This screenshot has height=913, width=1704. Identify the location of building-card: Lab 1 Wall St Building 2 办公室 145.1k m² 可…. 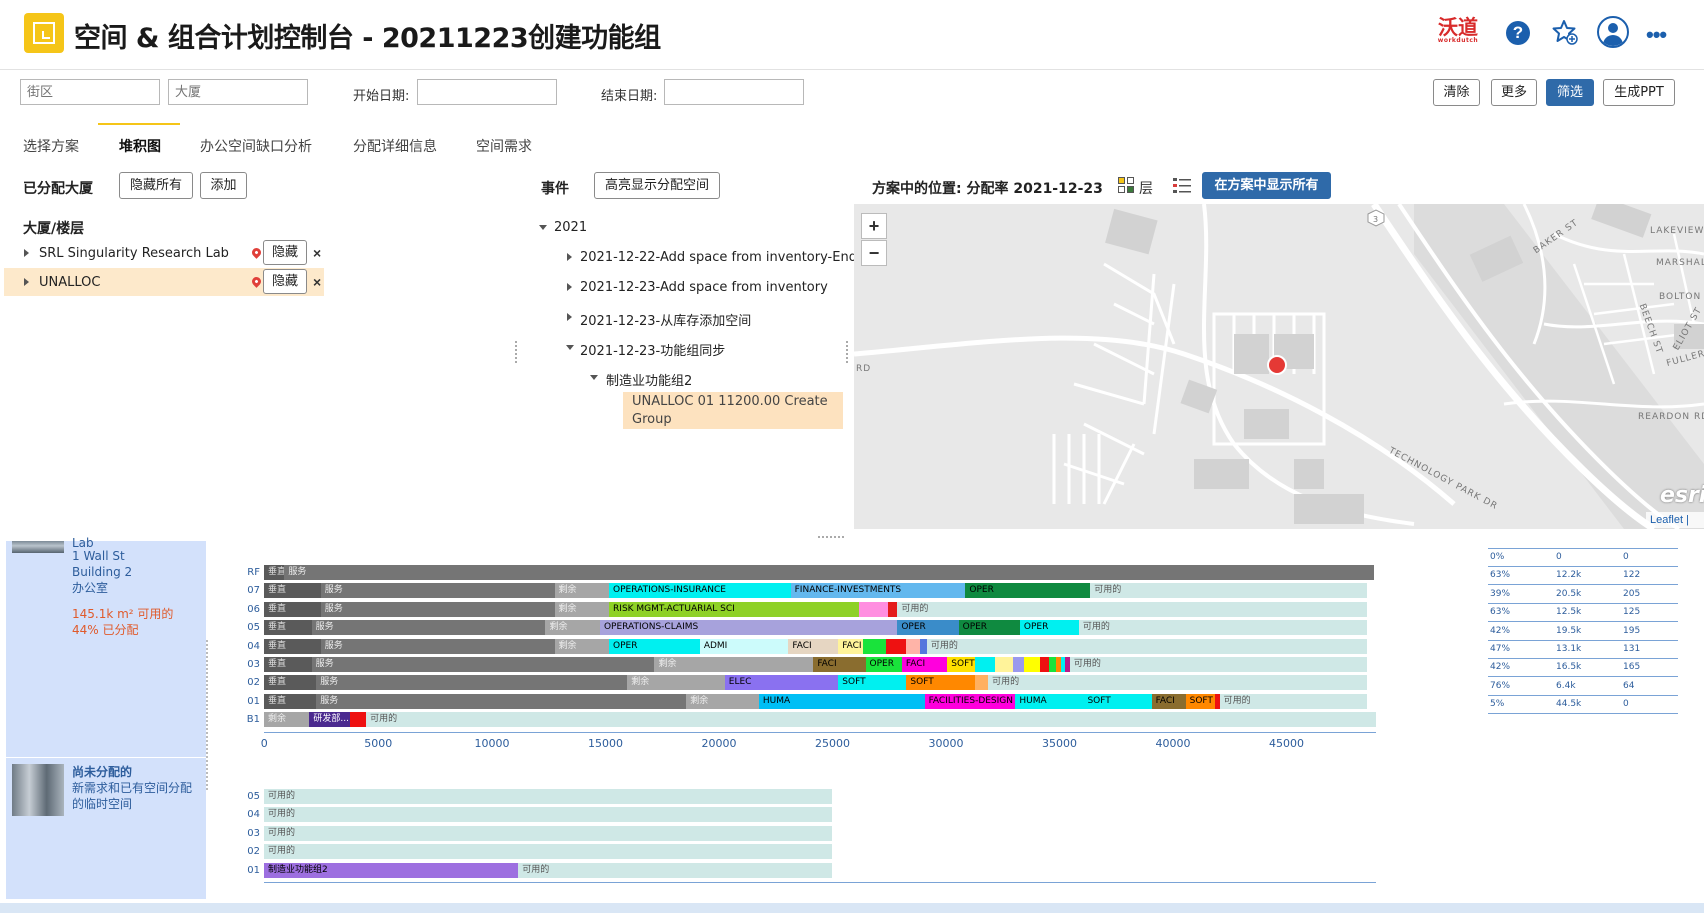
(106, 646).